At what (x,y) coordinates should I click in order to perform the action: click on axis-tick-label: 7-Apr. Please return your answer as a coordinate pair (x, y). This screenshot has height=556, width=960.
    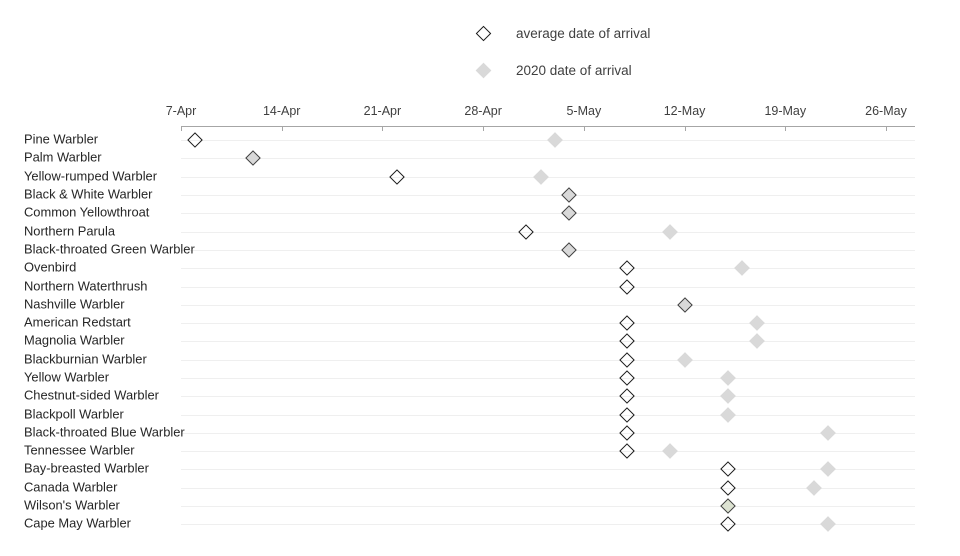
    Looking at the image, I should click on (181, 111).